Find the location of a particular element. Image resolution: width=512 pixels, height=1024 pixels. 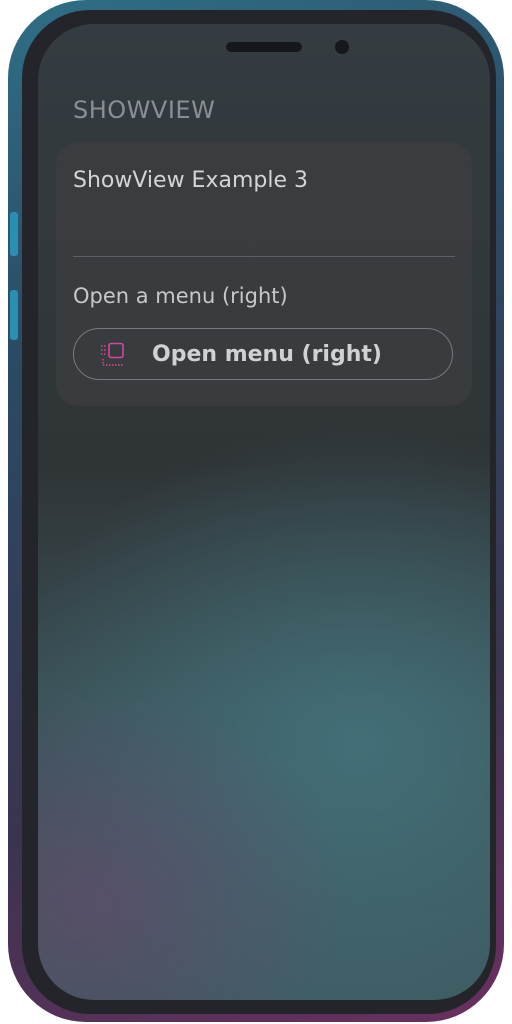

front-camera is located at coordinates (342, 47).